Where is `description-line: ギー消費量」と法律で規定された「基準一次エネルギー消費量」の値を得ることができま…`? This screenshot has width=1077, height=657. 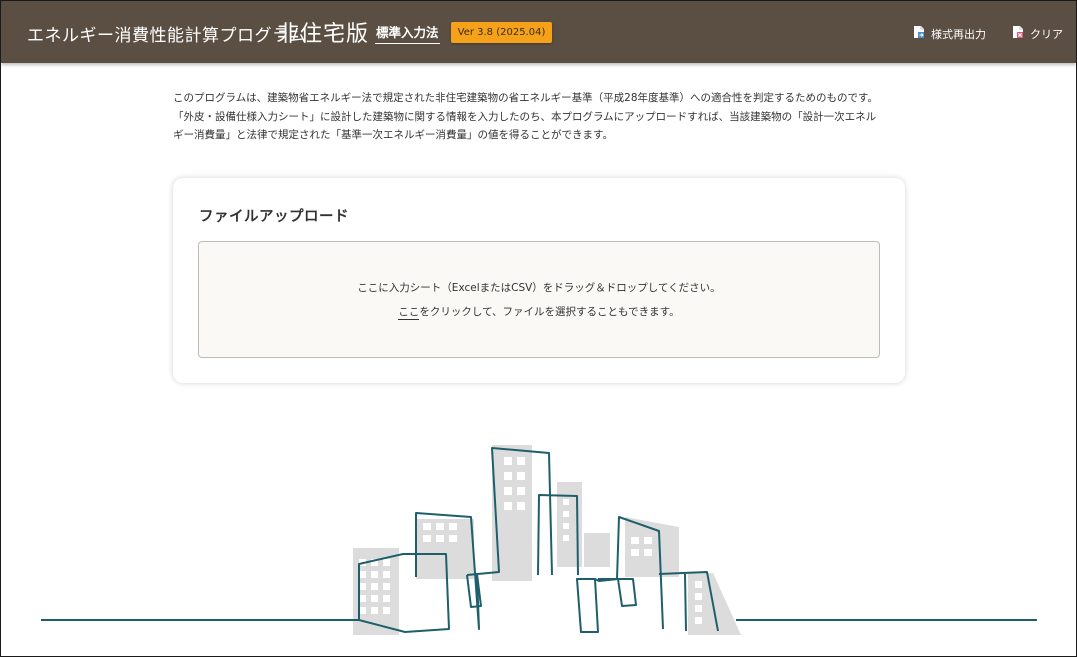
description-line: ギー消費量」と法律で規定された「基準一次エネルギー消費量」の値を得ることができま… is located at coordinates (393, 135).